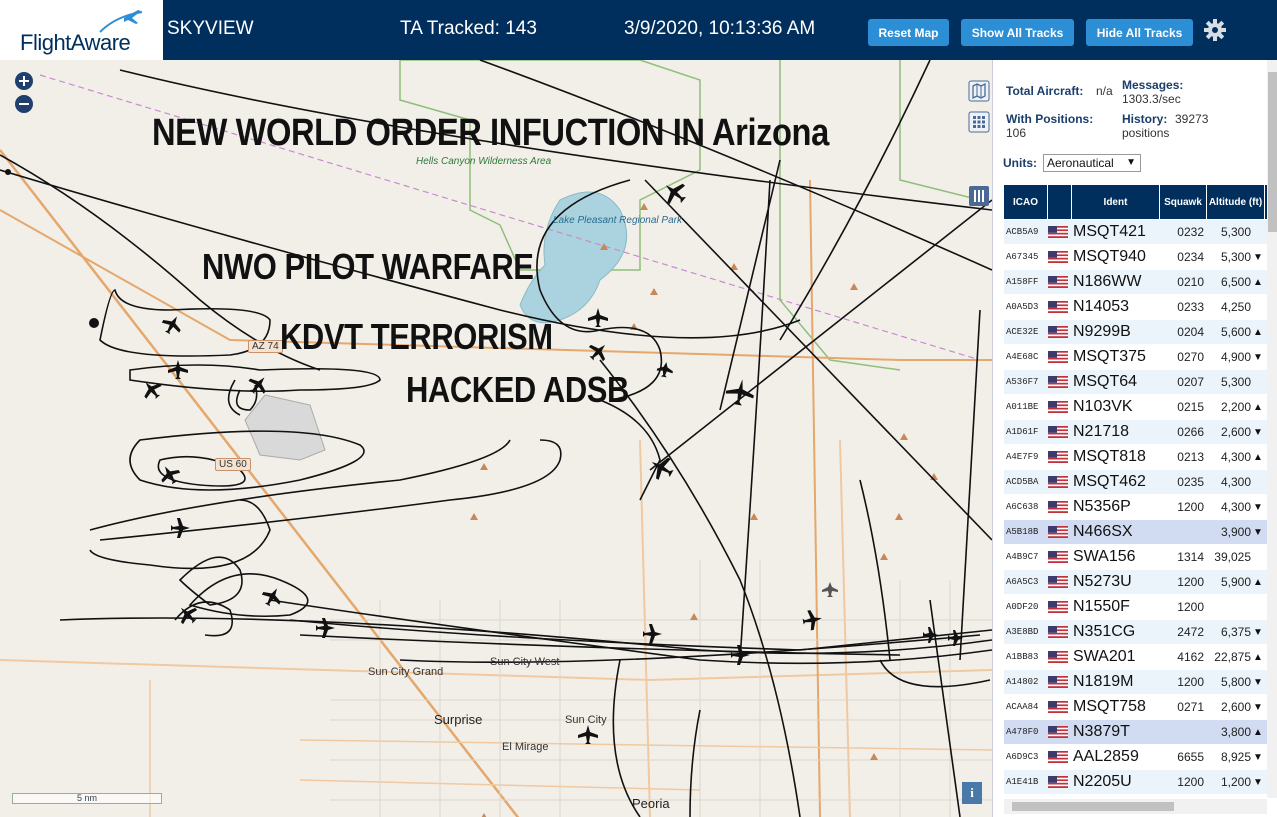  I want to click on col-altitude-header: Altitude (ft), so click(1236, 202).